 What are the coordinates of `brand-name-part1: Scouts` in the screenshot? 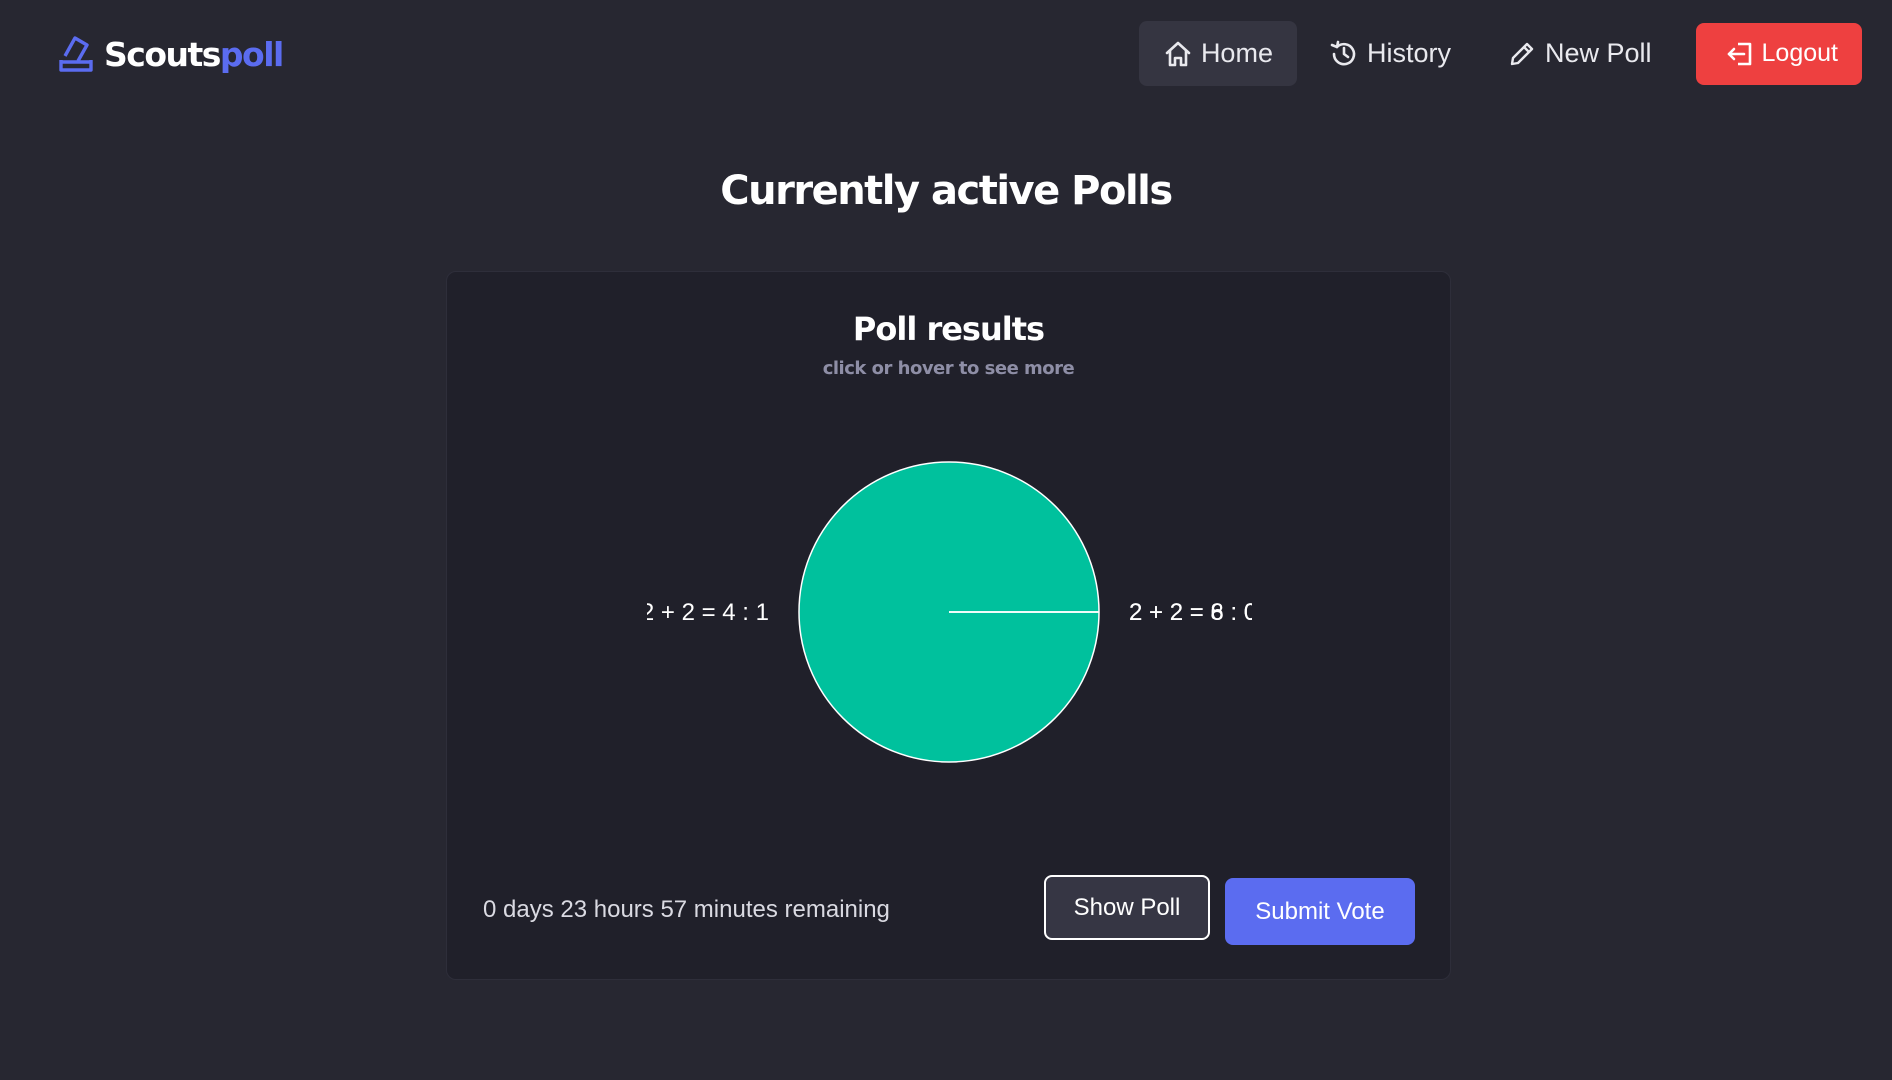 It's located at (162, 54).